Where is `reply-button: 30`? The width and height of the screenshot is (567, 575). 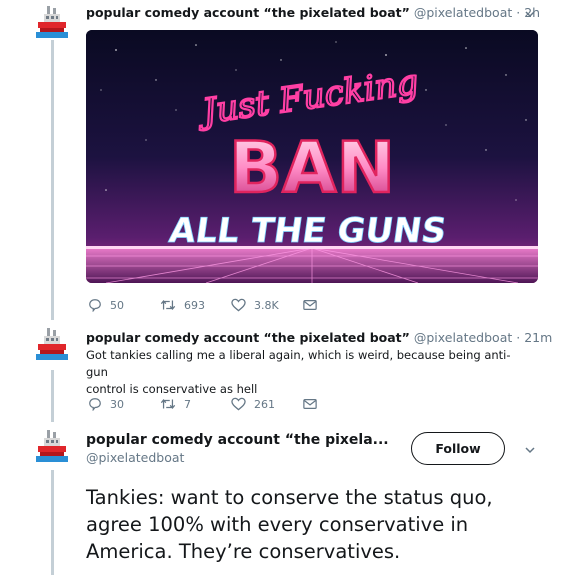
reply-button: 30 is located at coordinates (106, 404).